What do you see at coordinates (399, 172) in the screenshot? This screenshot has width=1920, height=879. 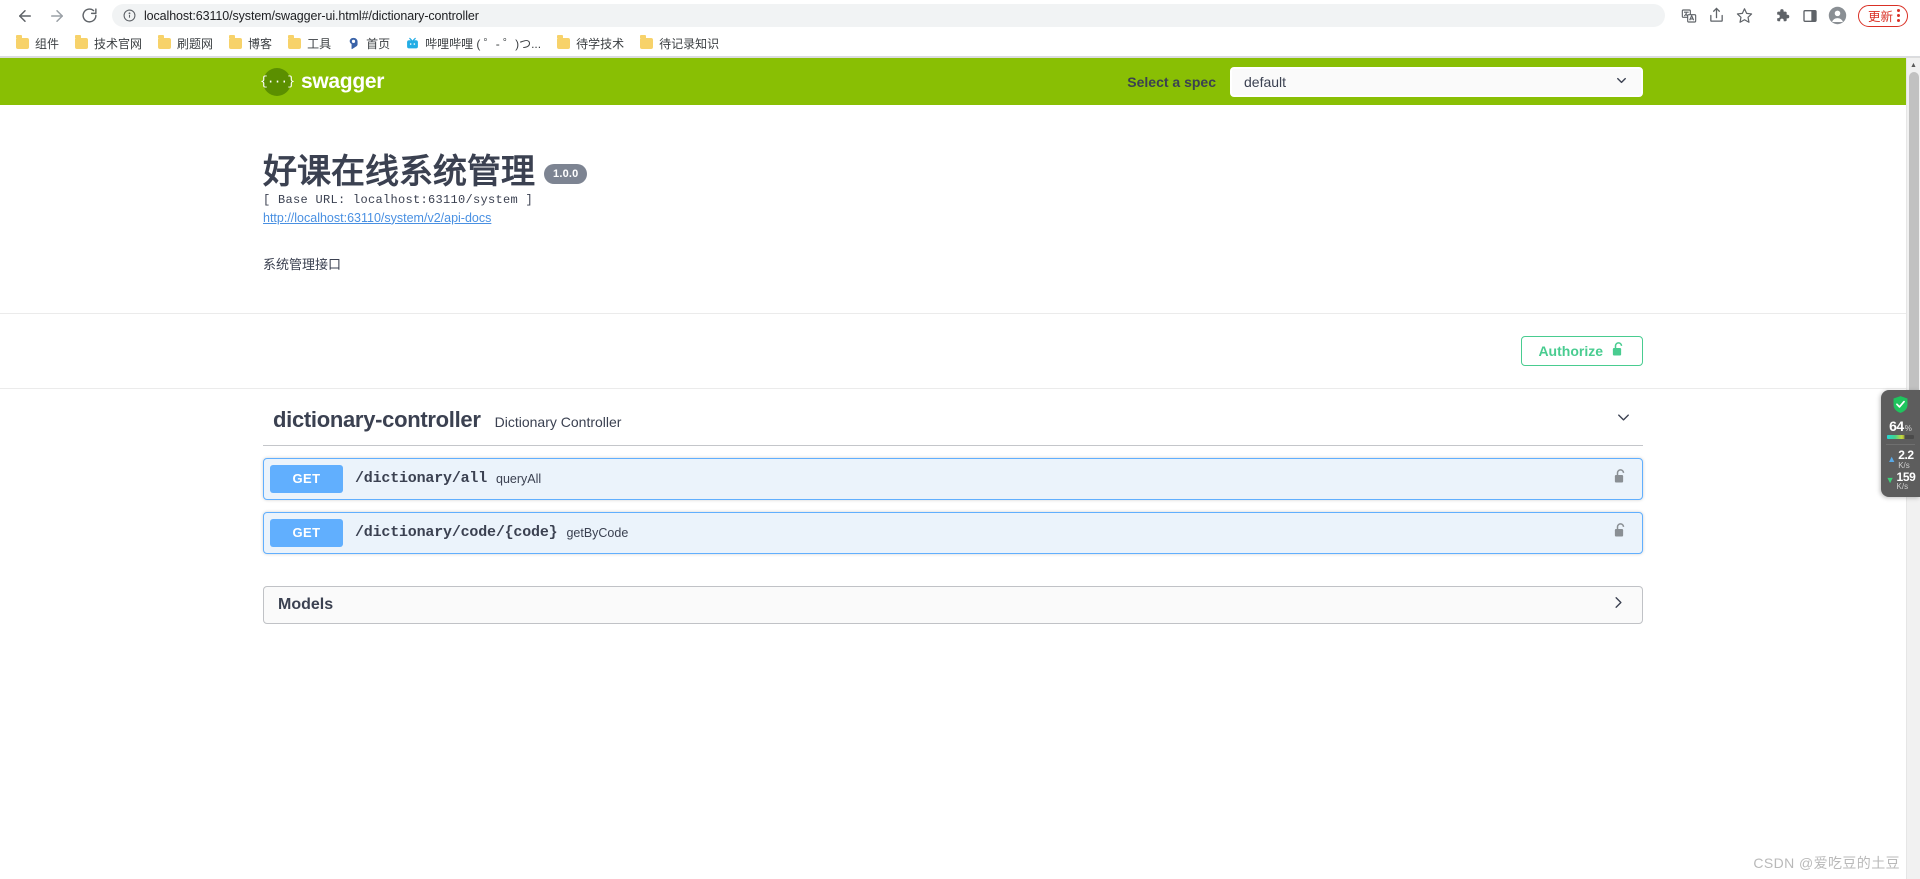 I see `page-title: 好课在线系统管理` at bounding box center [399, 172].